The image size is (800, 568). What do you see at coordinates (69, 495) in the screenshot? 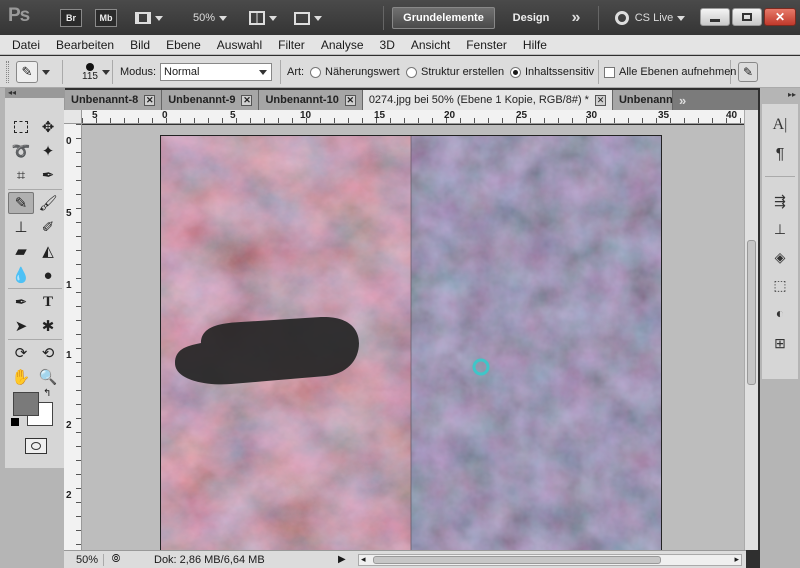
I see `ruler-label: 2` at bounding box center [69, 495].